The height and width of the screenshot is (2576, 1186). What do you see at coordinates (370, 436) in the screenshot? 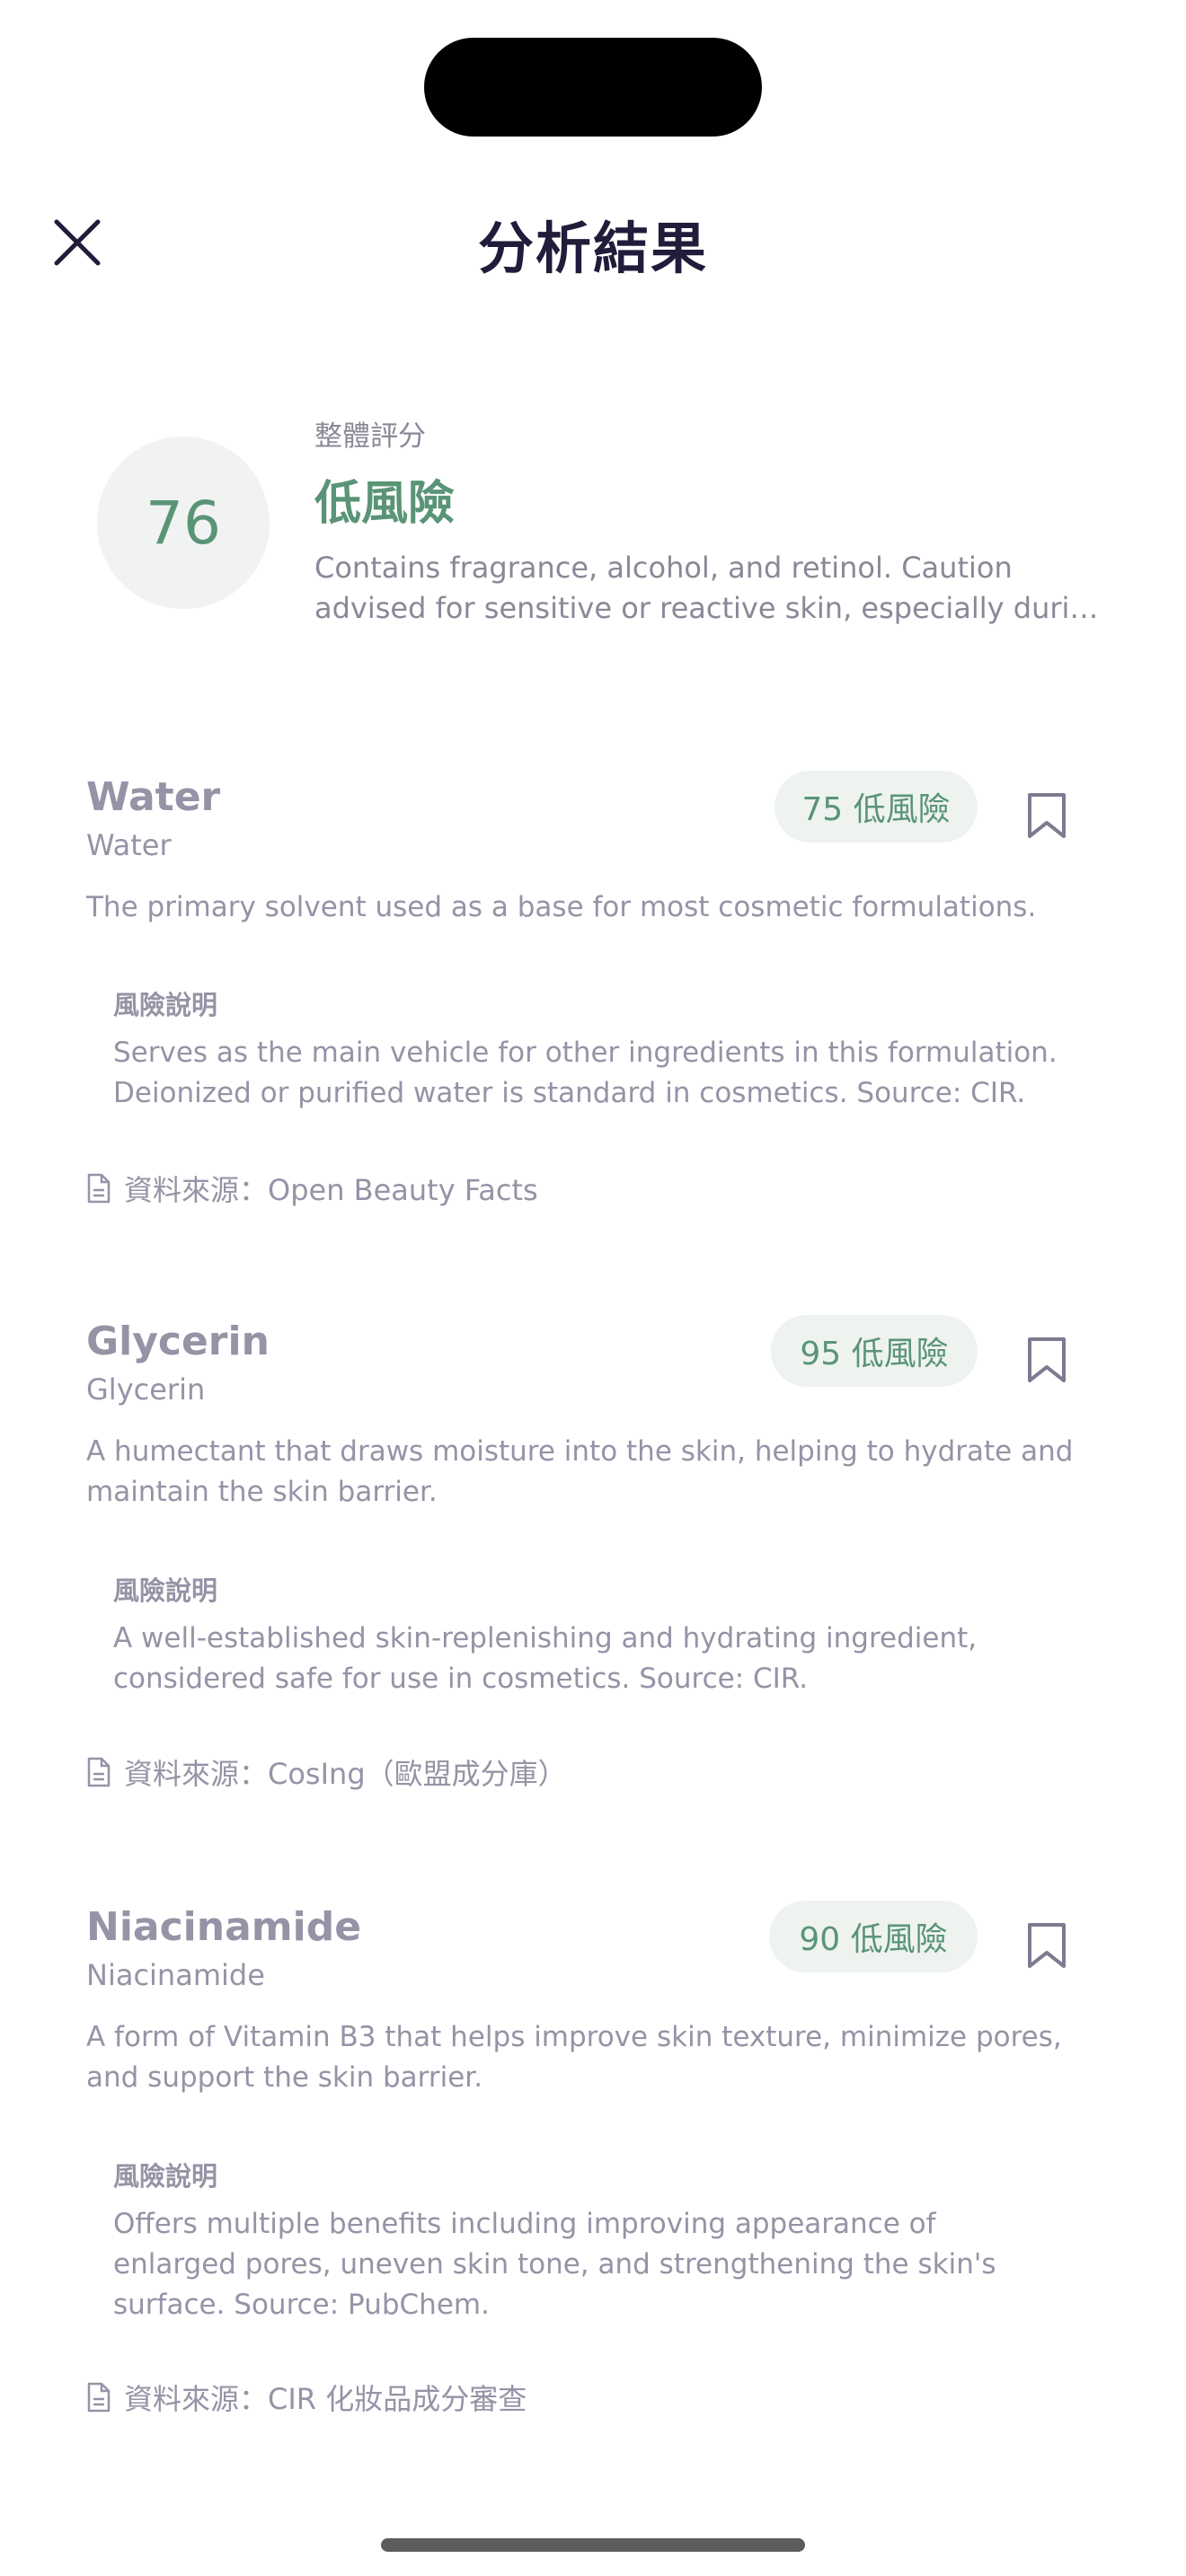
I see `overall-score-label: 整體評分` at bounding box center [370, 436].